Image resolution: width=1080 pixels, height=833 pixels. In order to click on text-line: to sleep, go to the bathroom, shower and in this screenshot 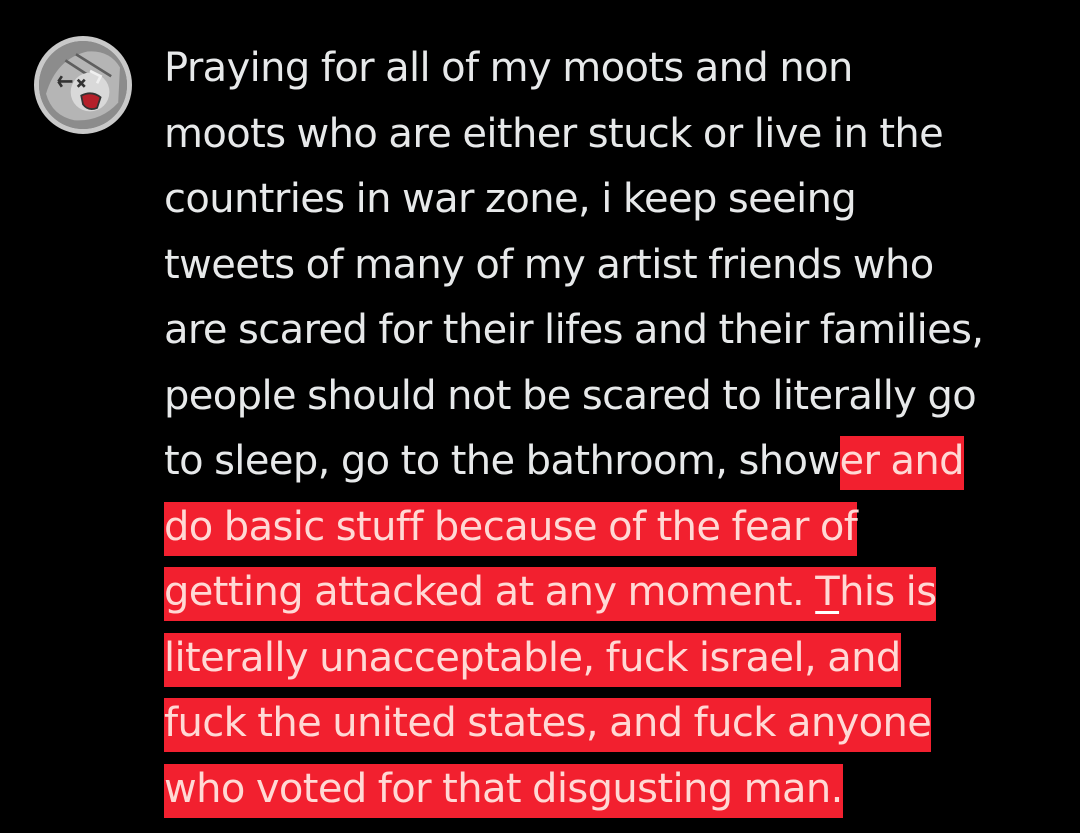, I will do `click(614, 462)`.